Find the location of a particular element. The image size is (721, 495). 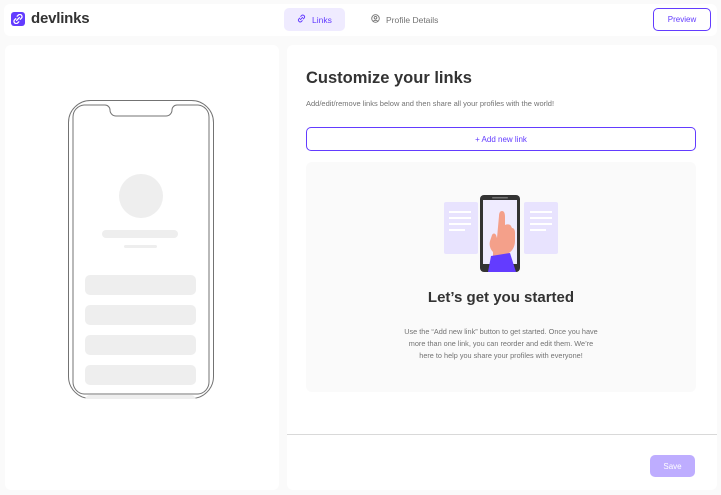

page-title: Customize your links is located at coordinates (389, 78).